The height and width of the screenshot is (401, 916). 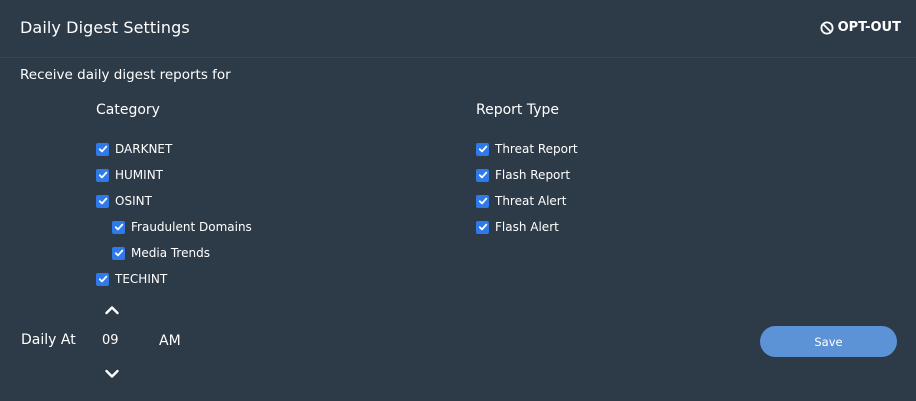 What do you see at coordinates (48, 340) in the screenshot?
I see `daily-at-label: Daily At` at bounding box center [48, 340].